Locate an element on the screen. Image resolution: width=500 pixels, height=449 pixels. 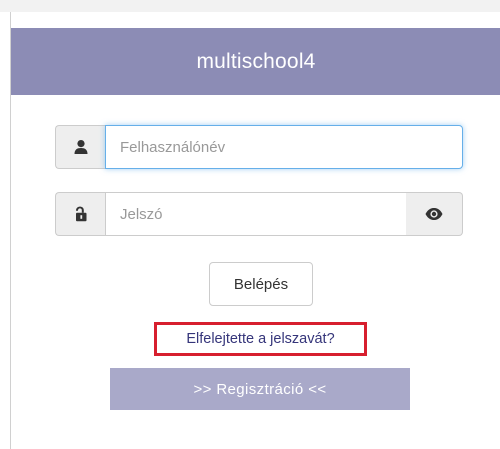
forgot-password-highlight: Elfelejtette a jelszavát? is located at coordinates (260, 339).